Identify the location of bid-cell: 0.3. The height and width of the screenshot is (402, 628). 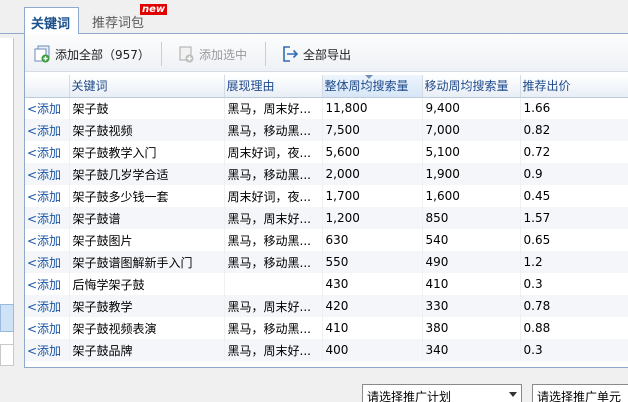
(574, 350).